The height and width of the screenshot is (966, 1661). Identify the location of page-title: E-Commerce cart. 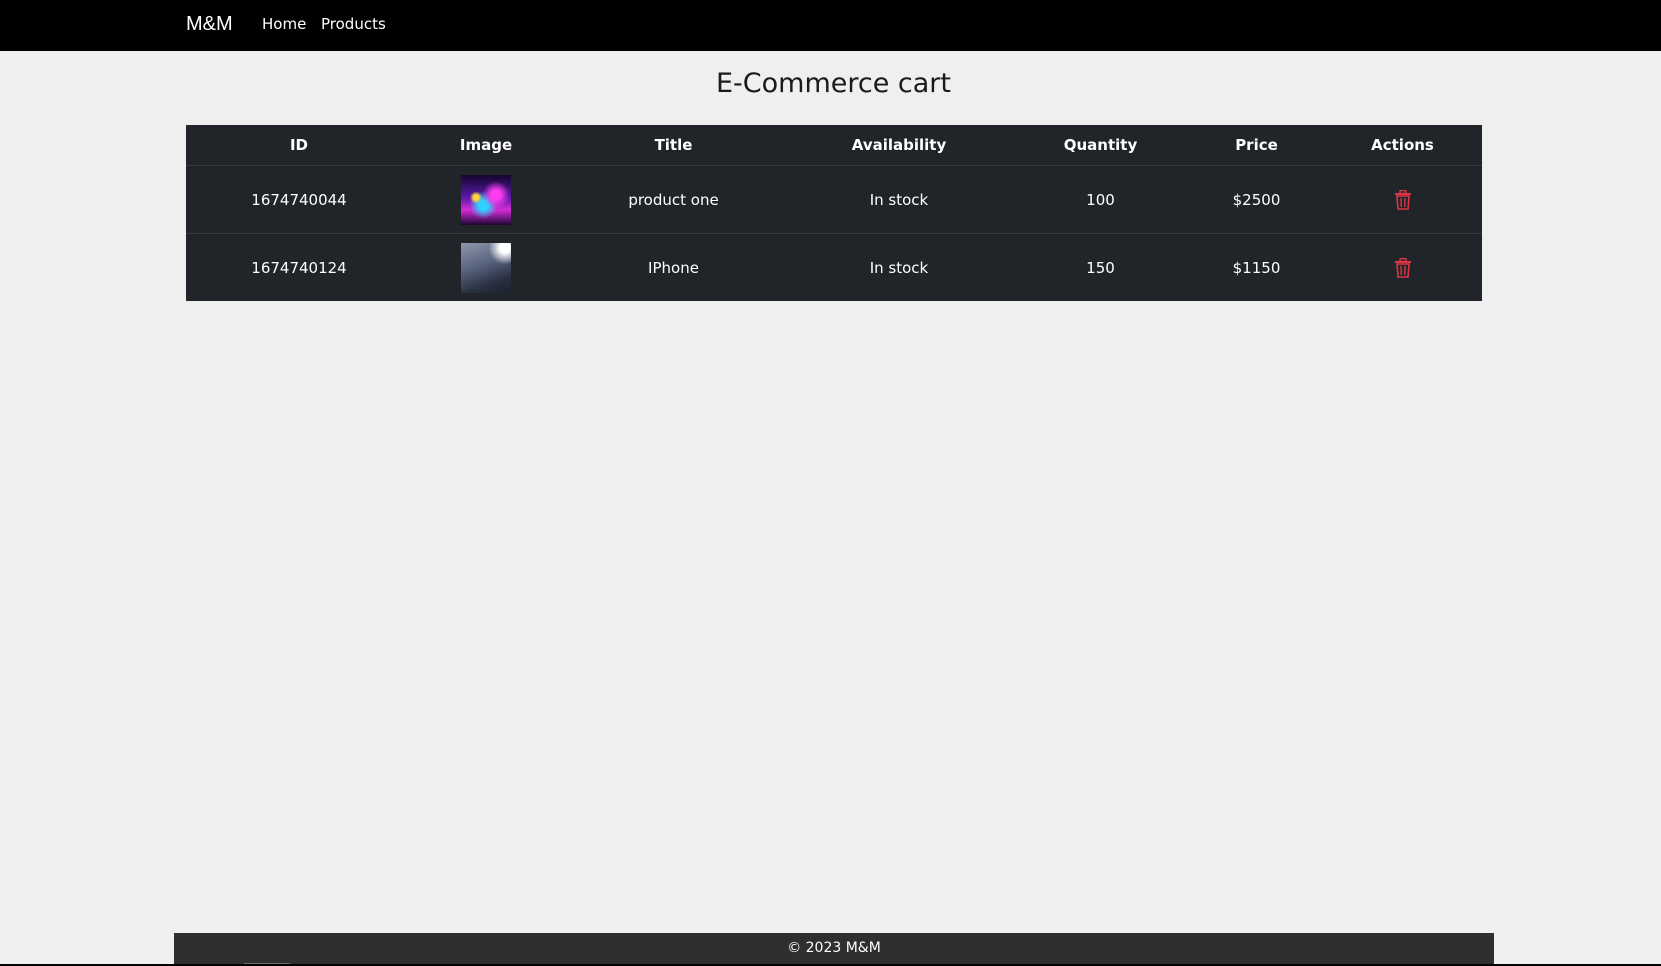
(833, 83).